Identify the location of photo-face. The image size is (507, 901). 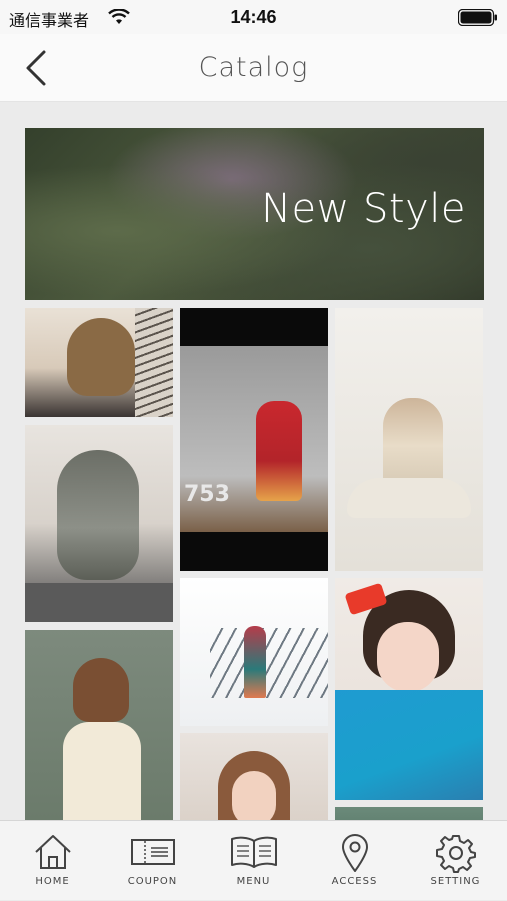
(408, 657).